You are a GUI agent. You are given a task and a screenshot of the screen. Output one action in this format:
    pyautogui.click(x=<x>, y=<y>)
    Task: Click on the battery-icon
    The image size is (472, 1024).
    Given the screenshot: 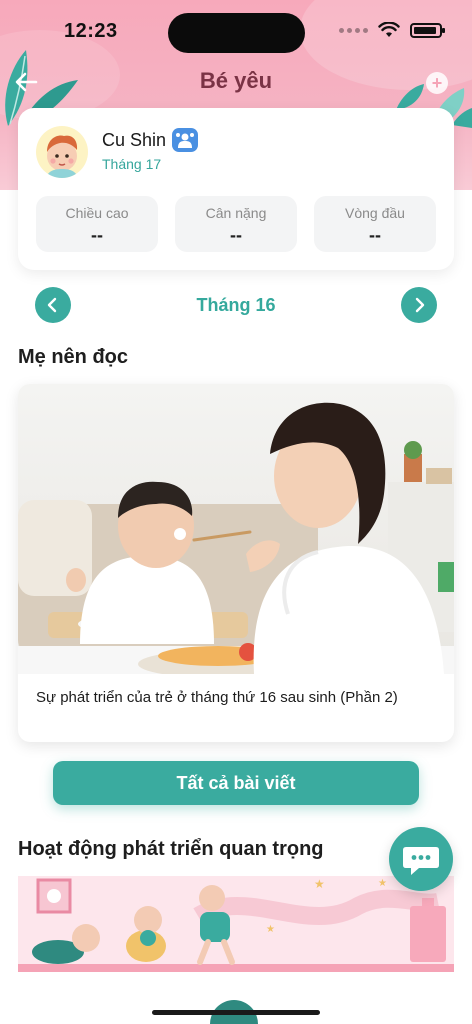 What is the action you would take?
    pyautogui.click(x=427, y=30)
    